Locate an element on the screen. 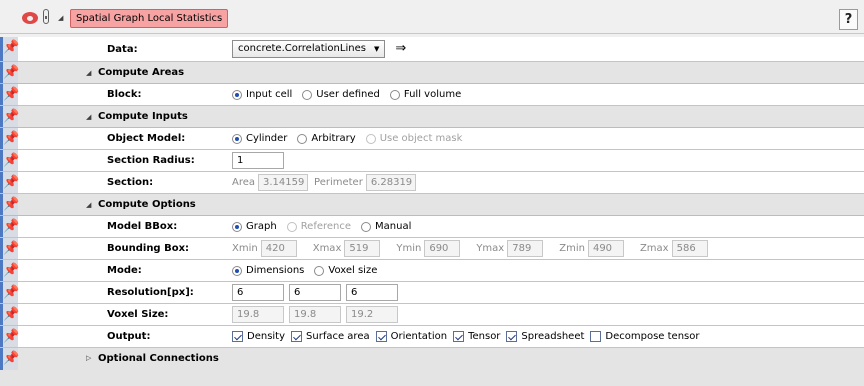 This screenshot has height=386, width=864. lock-icon is located at coordinates (46, 16).